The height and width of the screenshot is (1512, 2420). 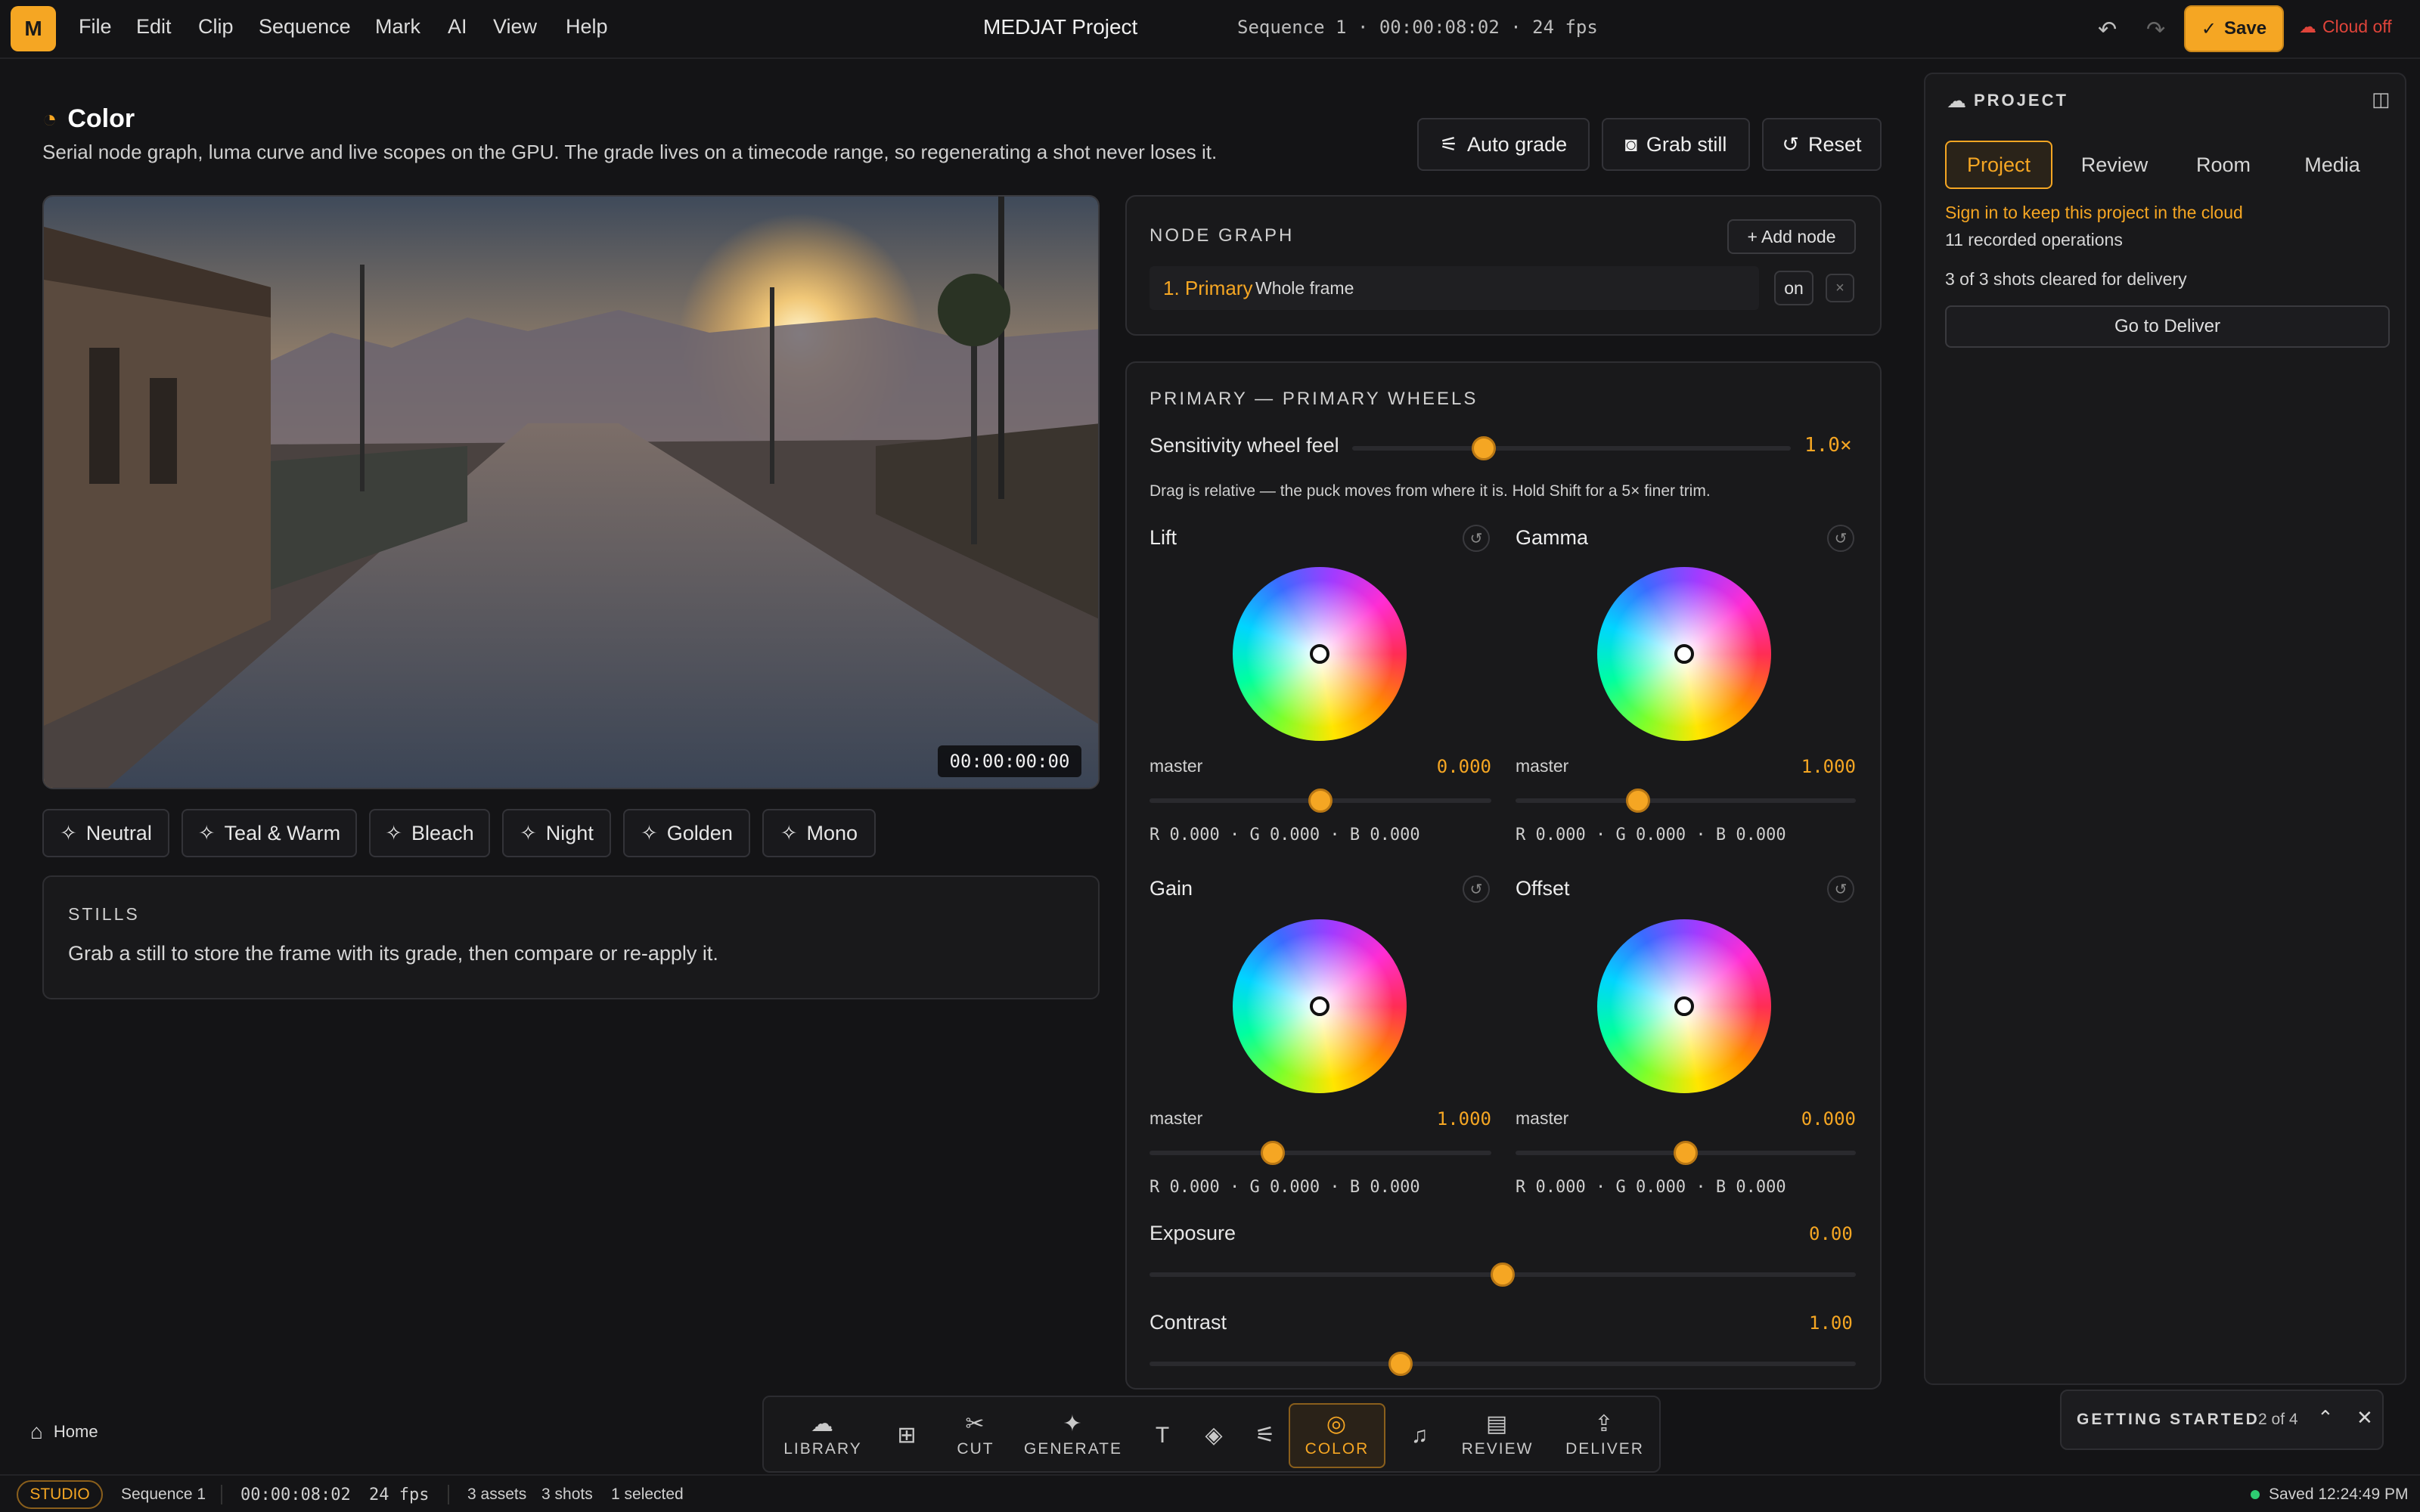 What do you see at coordinates (1684, 1006) in the screenshot?
I see `offset-puck` at bounding box center [1684, 1006].